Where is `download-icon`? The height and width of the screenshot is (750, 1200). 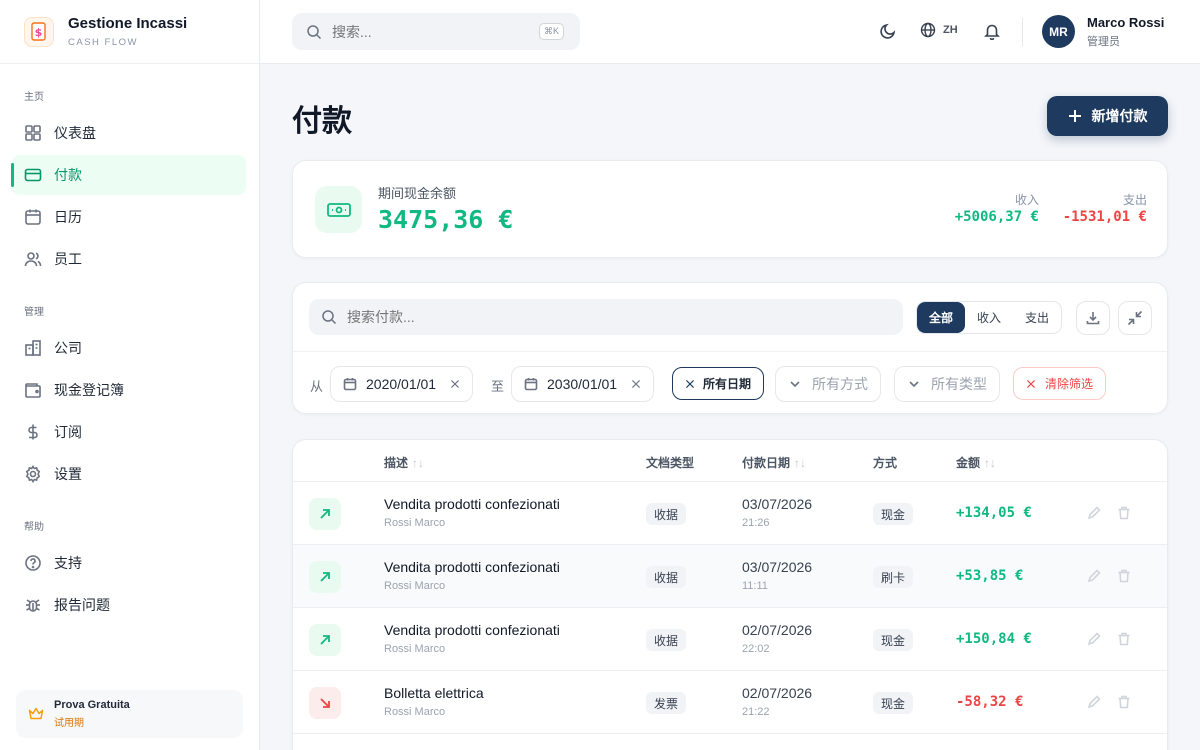
download-icon is located at coordinates (1093, 318).